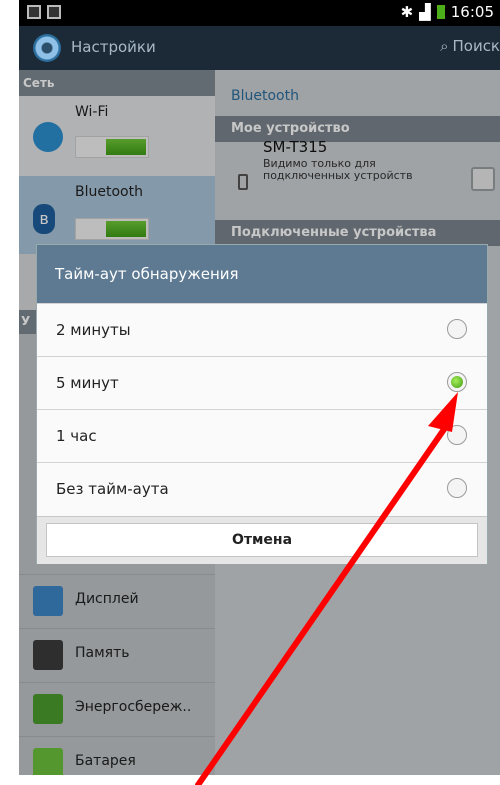 Image resolution: width=500 pixels, height=785 pixels. I want to click on option-no-timeout: Без тайм-аута, so click(262, 489).